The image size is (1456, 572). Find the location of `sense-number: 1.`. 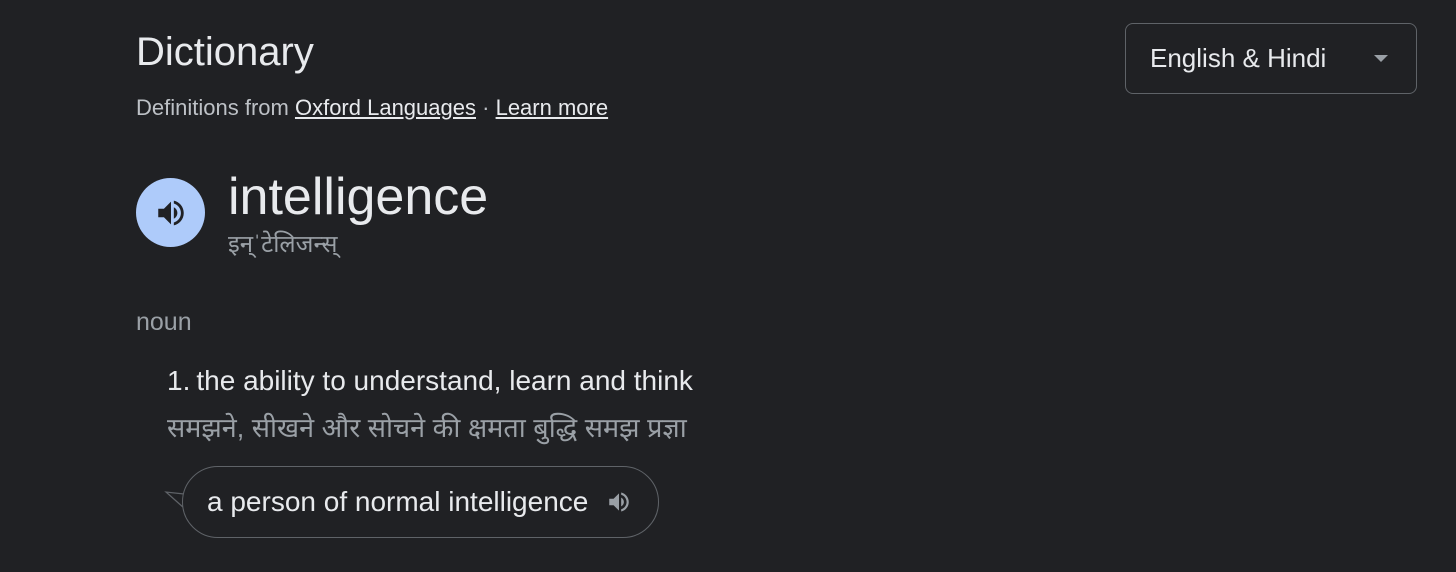

sense-number: 1. is located at coordinates (179, 380).